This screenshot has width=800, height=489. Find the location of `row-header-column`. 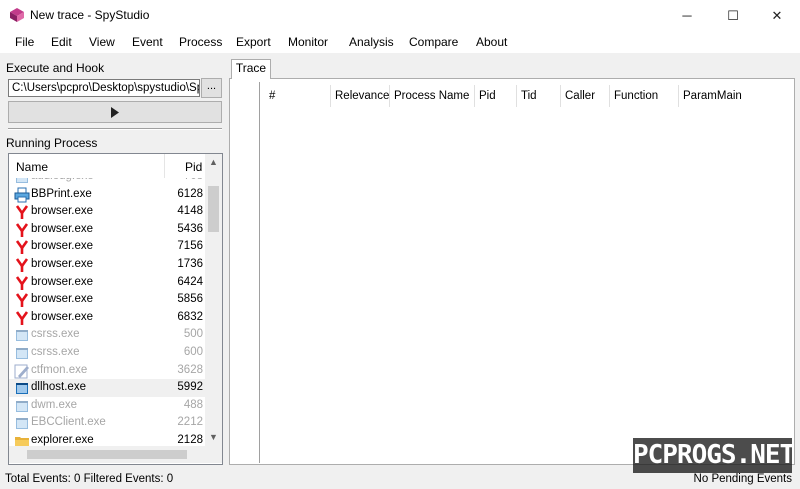

row-header-column is located at coordinates (247, 272).